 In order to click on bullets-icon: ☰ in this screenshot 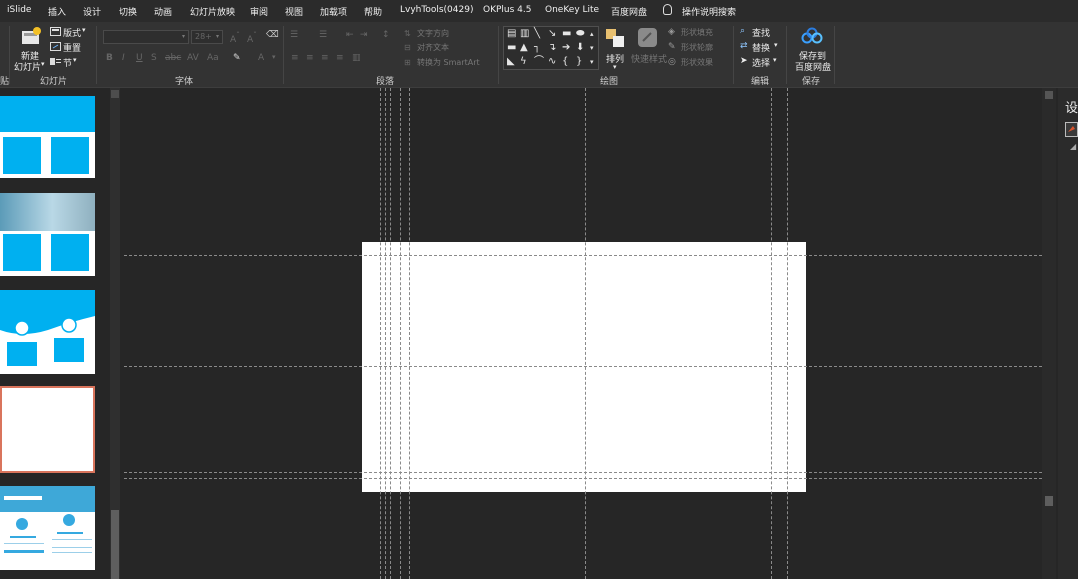, I will do `click(294, 35)`.